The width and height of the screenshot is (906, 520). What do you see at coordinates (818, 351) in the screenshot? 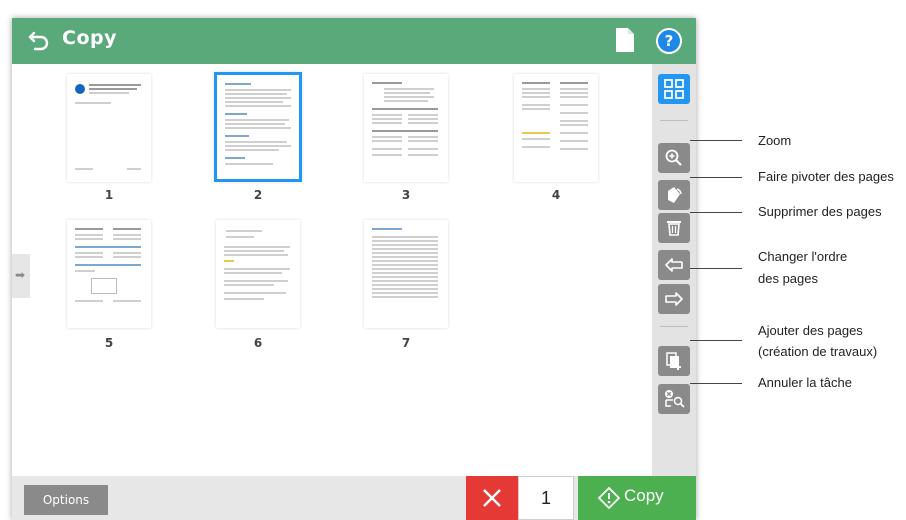
I see `callout-add-line2: (création de travaux)` at bounding box center [818, 351].